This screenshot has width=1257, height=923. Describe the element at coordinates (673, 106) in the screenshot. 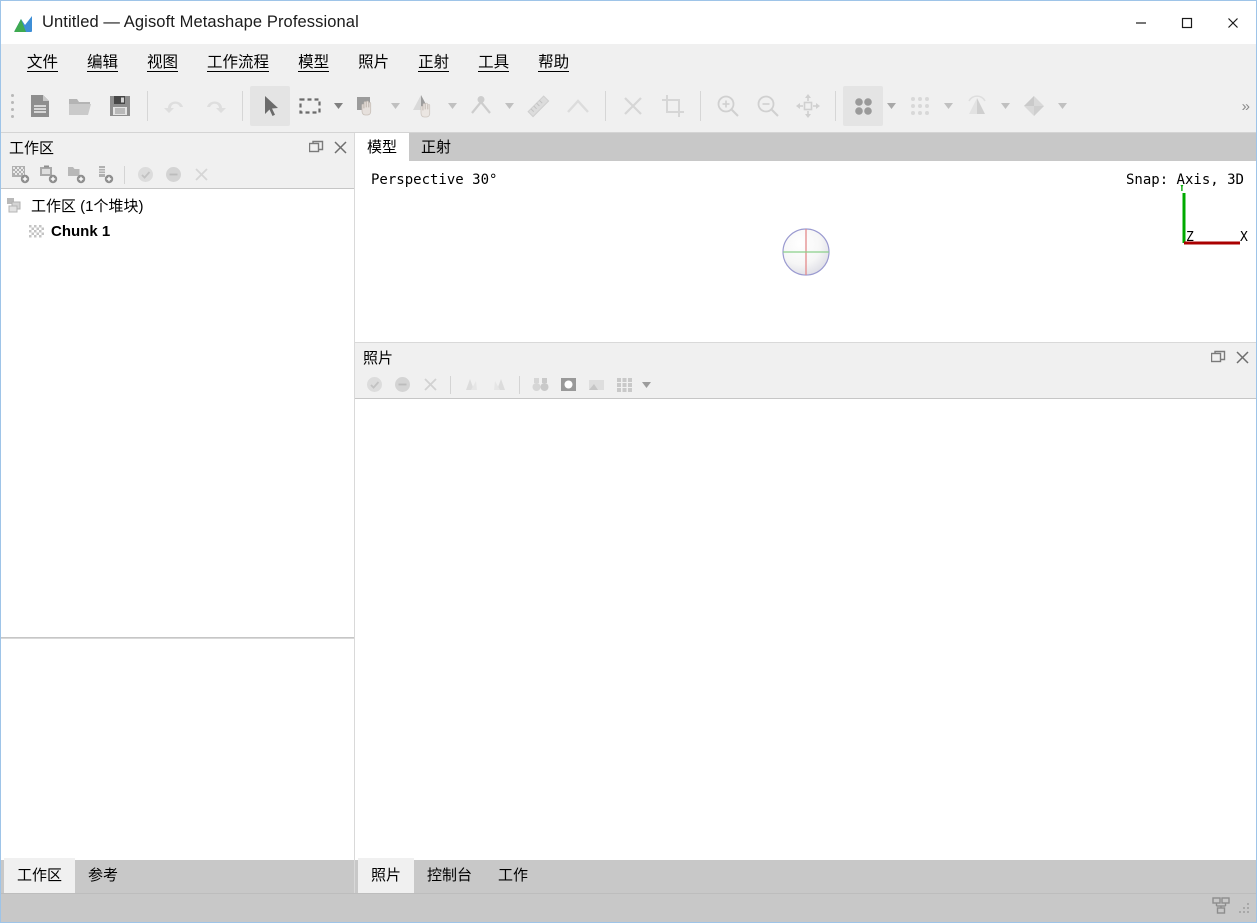

I see `crop-selection-button` at that location.